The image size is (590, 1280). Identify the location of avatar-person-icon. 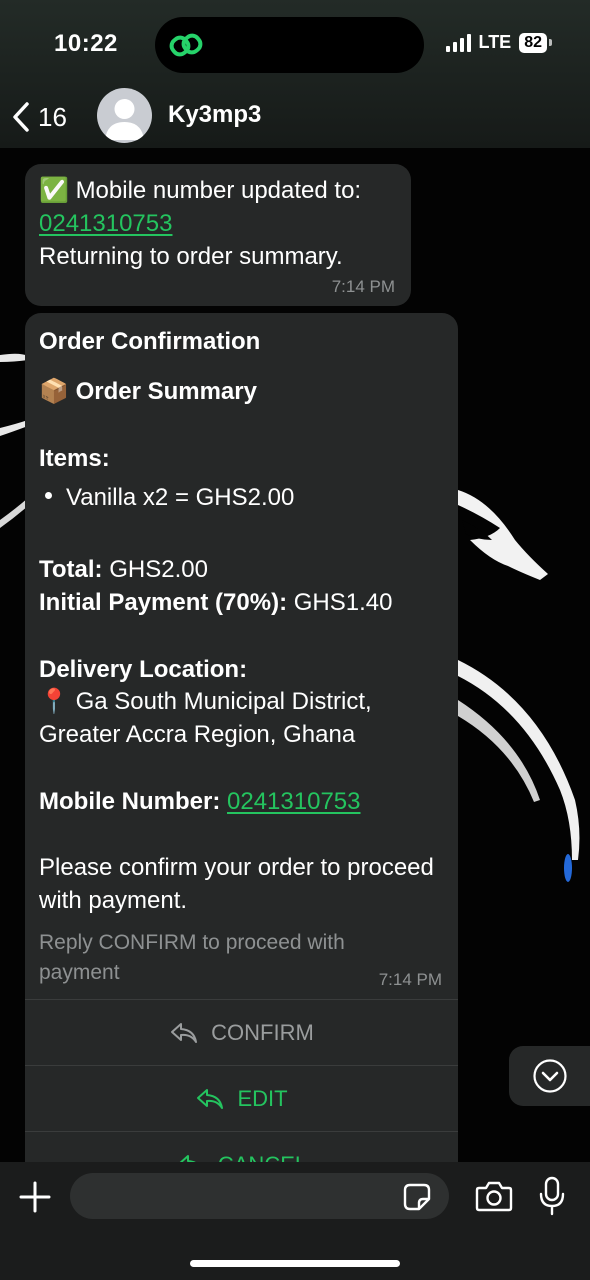
(124, 119).